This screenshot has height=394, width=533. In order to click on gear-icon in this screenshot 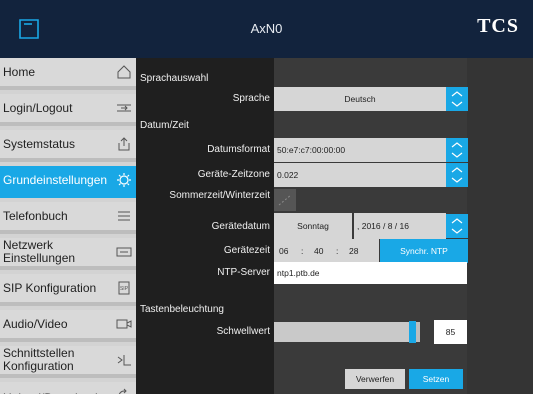, I will do `click(124, 180)`.